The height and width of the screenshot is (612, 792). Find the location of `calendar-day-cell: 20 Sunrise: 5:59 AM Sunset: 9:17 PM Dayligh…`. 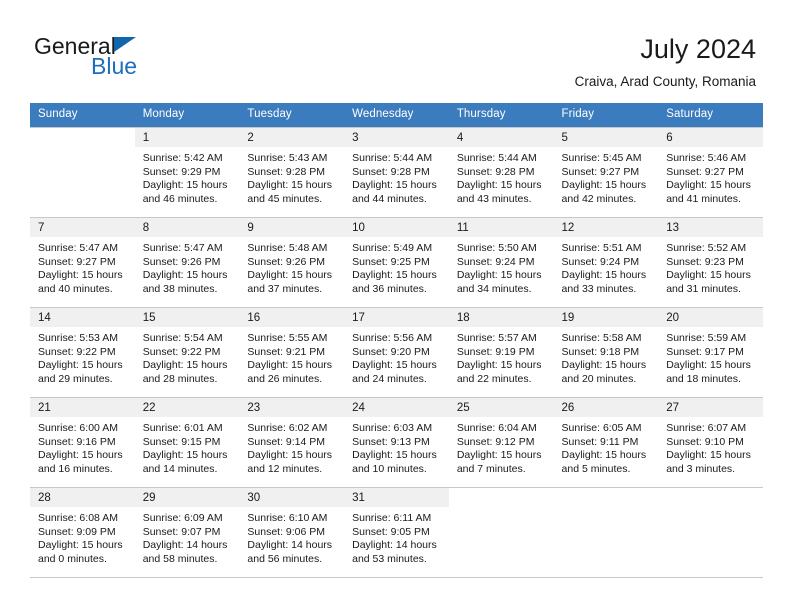

calendar-day-cell: 20 Sunrise: 5:59 AM Sunset: 9:17 PM Dayligh… is located at coordinates (710, 352).